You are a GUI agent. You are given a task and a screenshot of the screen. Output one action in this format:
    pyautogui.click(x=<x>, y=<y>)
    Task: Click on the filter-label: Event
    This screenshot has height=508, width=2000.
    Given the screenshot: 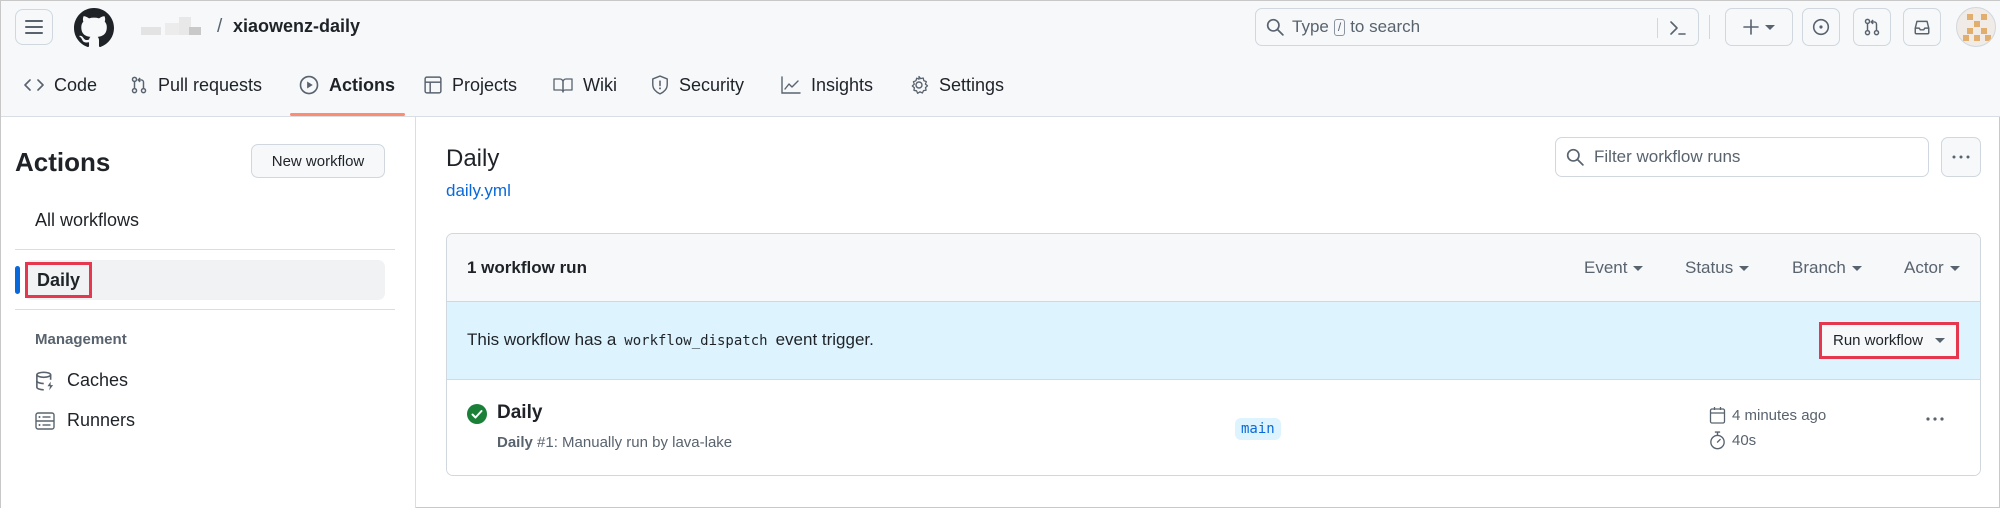 What is the action you would take?
    pyautogui.click(x=1606, y=267)
    